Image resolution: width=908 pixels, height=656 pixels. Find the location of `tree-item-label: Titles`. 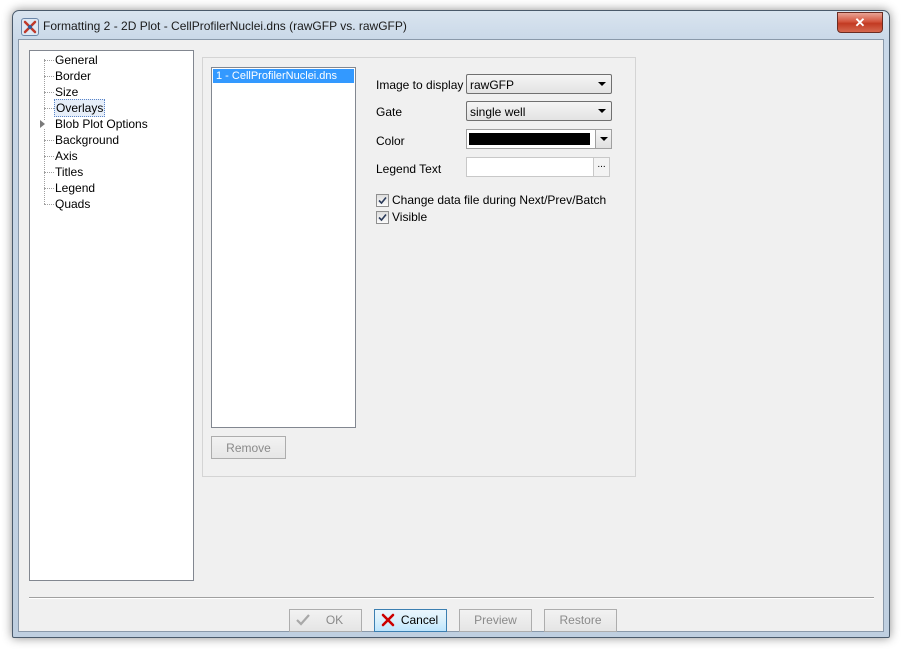

tree-item-label: Titles is located at coordinates (69, 172).